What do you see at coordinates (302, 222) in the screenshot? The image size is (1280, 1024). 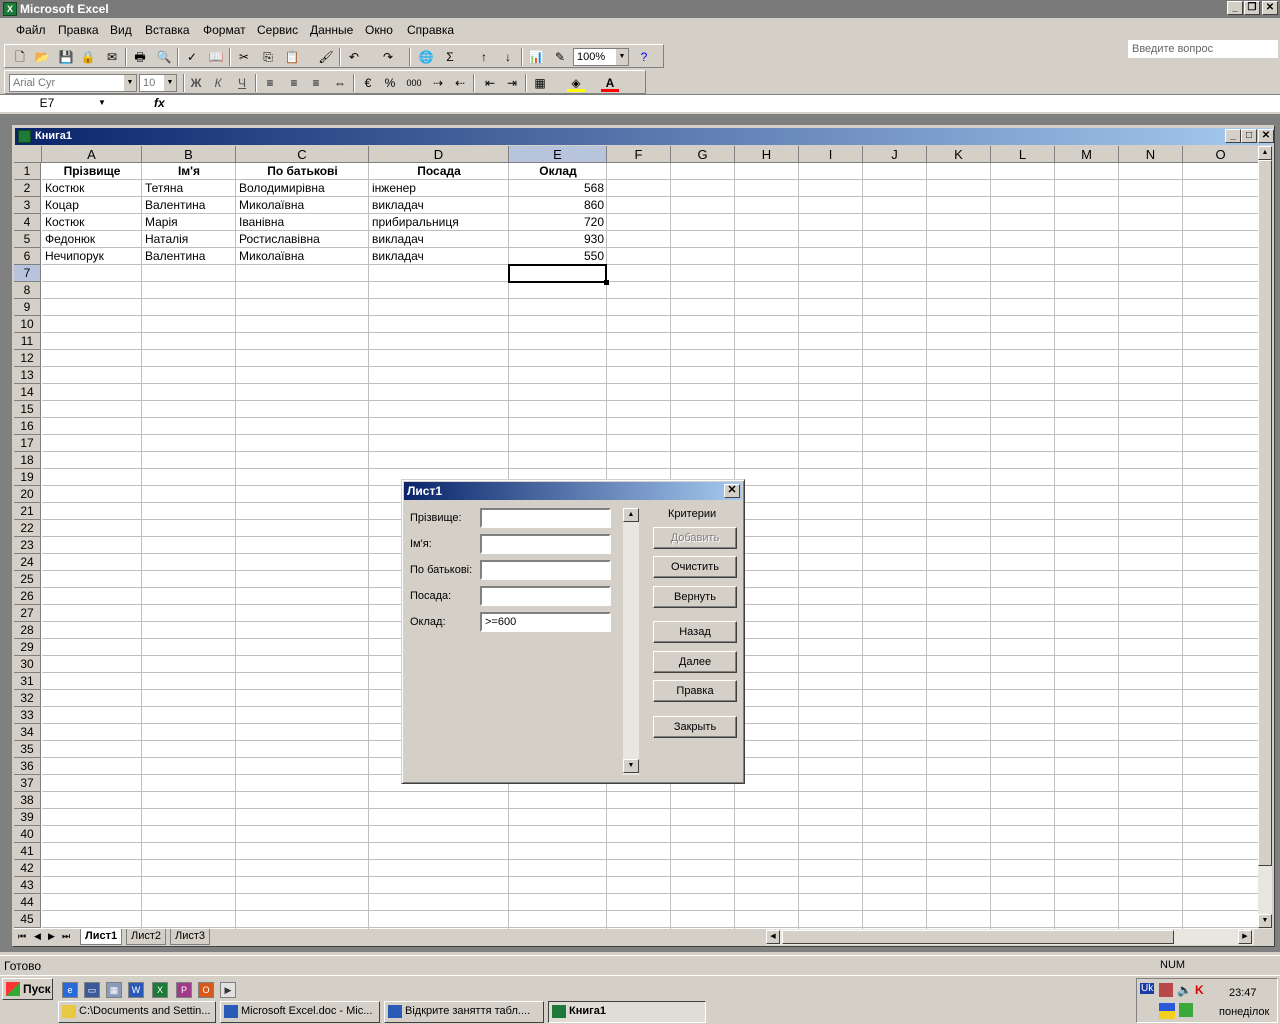 I see `table-cell: Іванівна` at bounding box center [302, 222].